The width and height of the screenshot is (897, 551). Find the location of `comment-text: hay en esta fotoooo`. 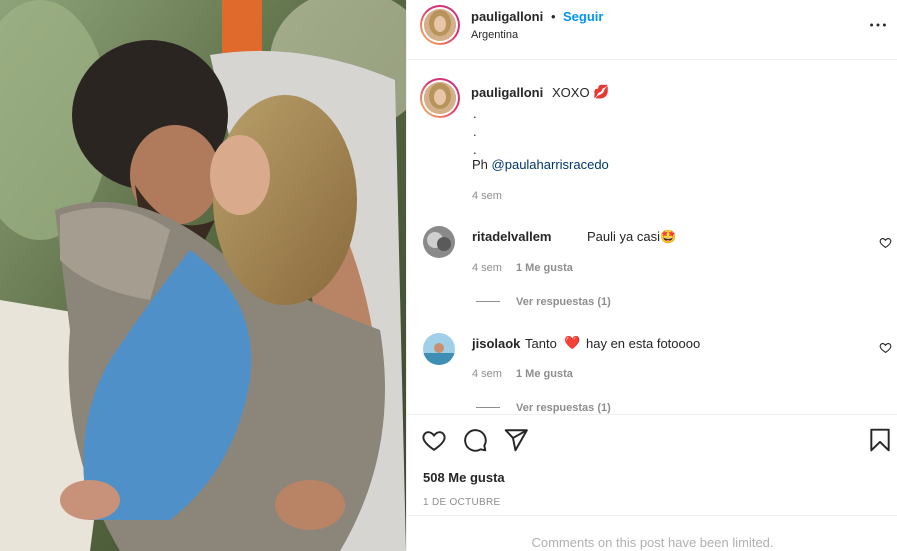

comment-text: hay en esta fotoooo is located at coordinates (643, 343).